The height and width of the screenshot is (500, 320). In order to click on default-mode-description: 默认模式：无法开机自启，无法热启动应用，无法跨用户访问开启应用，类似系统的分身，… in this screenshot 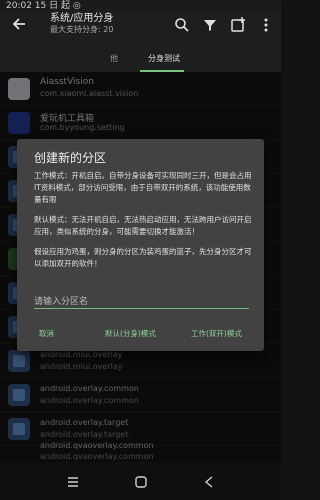, I will do `click(143, 225)`.